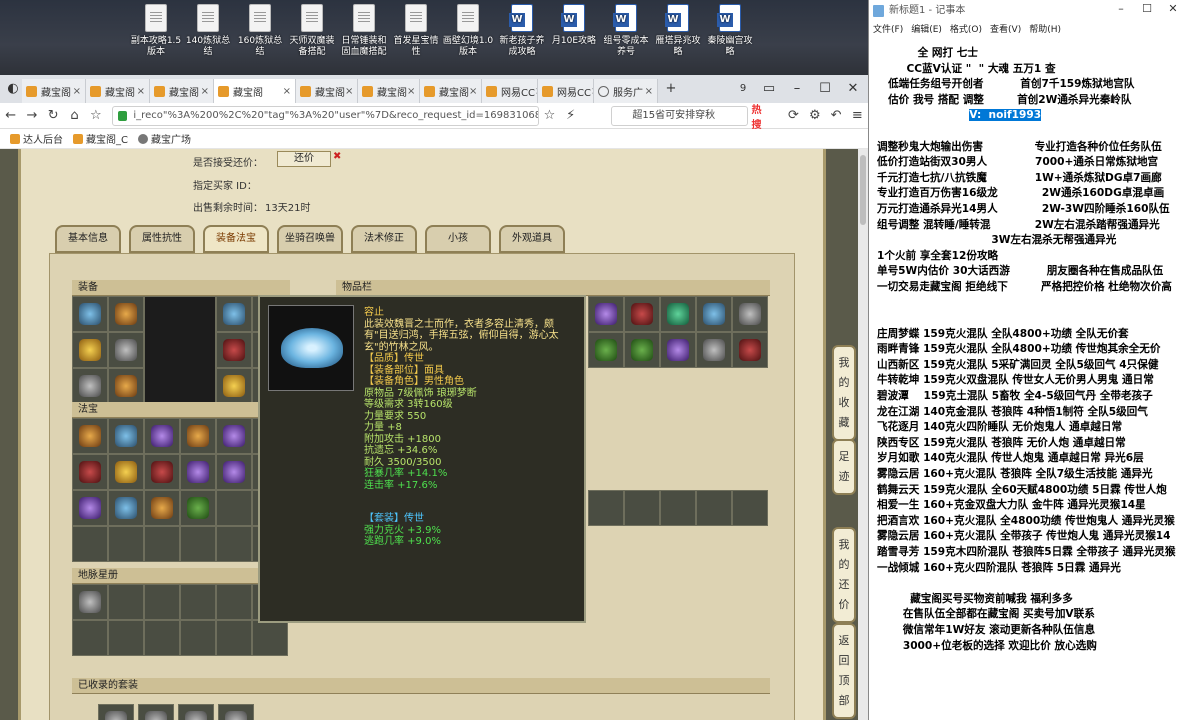  I want to click on back-icon: ←, so click(10, 115).